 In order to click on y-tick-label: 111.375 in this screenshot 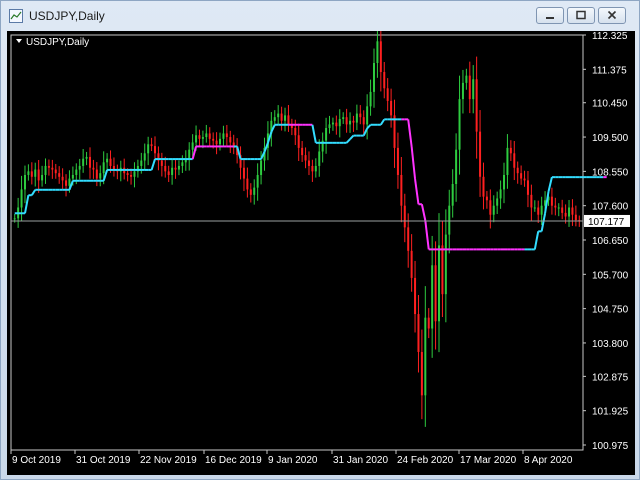, I will do `click(609, 70)`.